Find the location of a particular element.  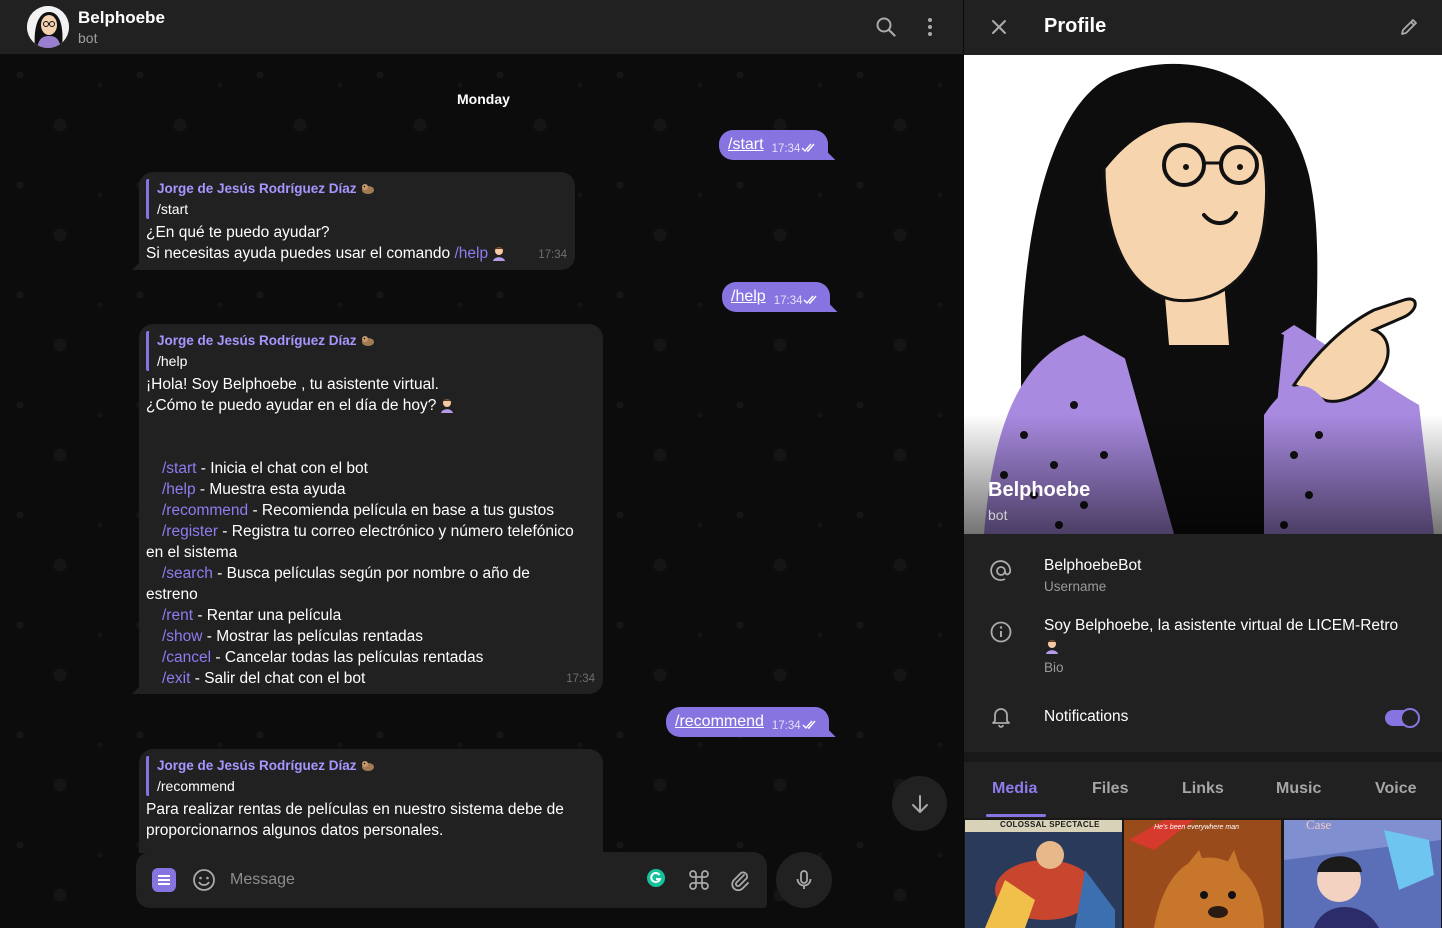

message-line: ¿Cómo te puedo ayudar en el día de hoy? is located at coordinates (369, 405).